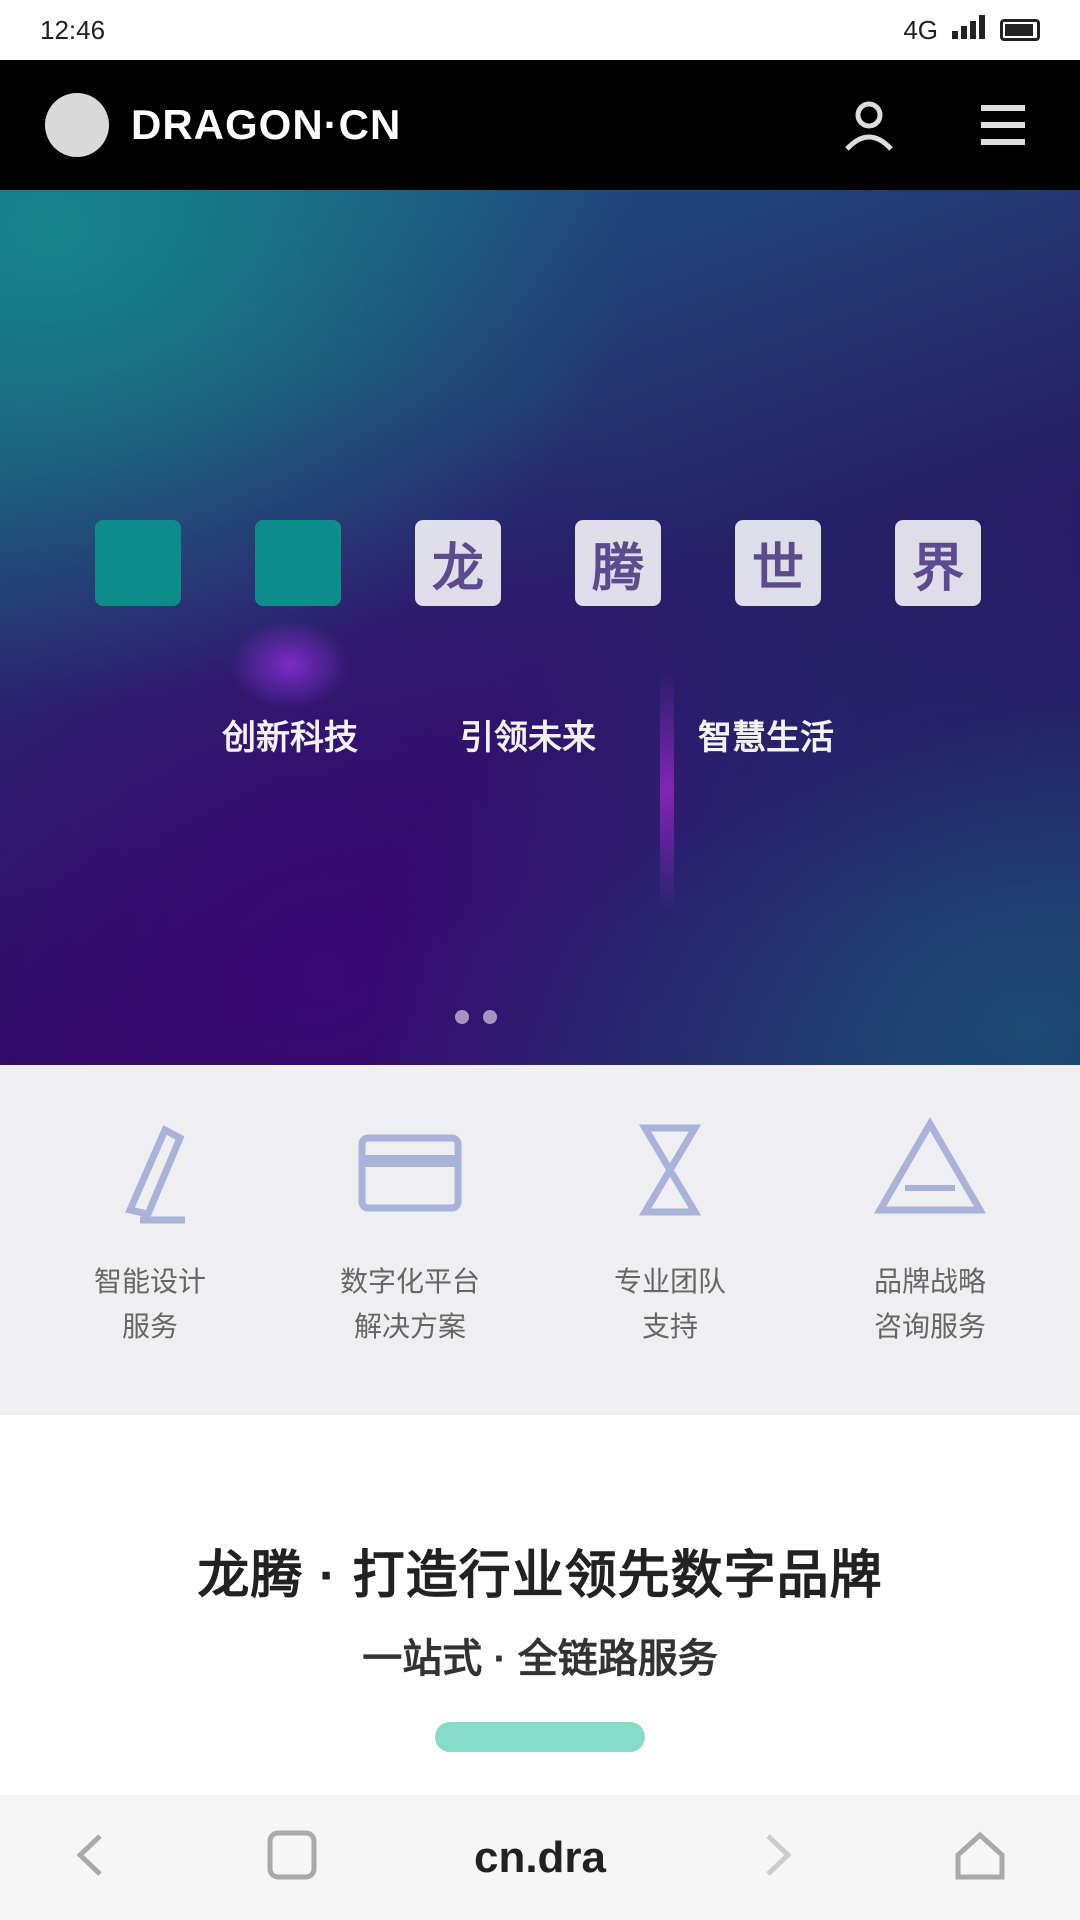  What do you see at coordinates (290, 738) in the screenshot?
I see `hero-tag: 创新科技` at bounding box center [290, 738].